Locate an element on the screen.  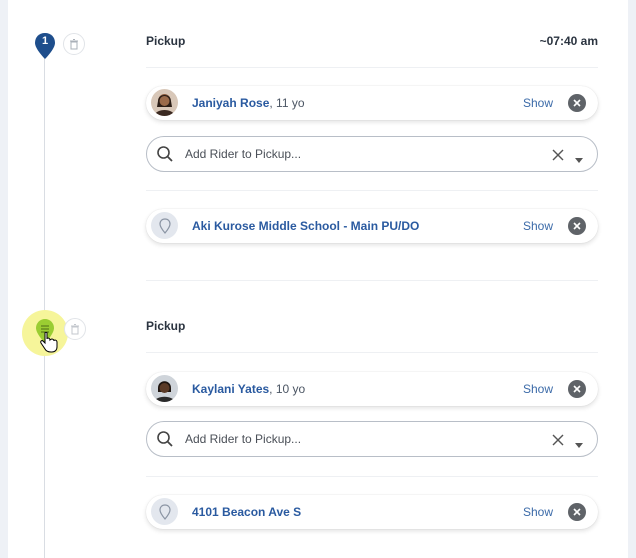
rider-age: , 11 yo is located at coordinates (287, 103).